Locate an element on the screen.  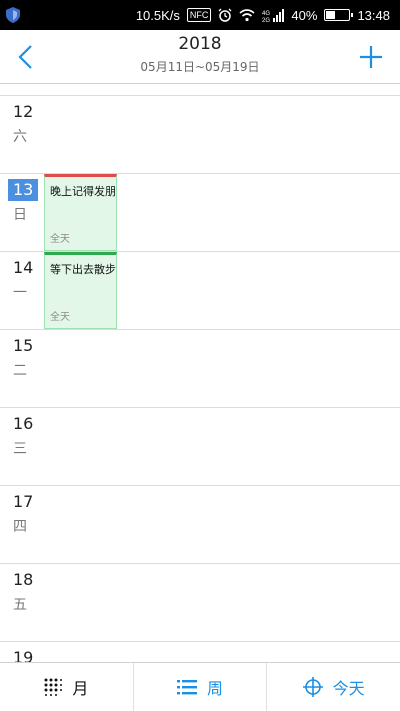
day-number: 18 is located at coordinates (23, 579).